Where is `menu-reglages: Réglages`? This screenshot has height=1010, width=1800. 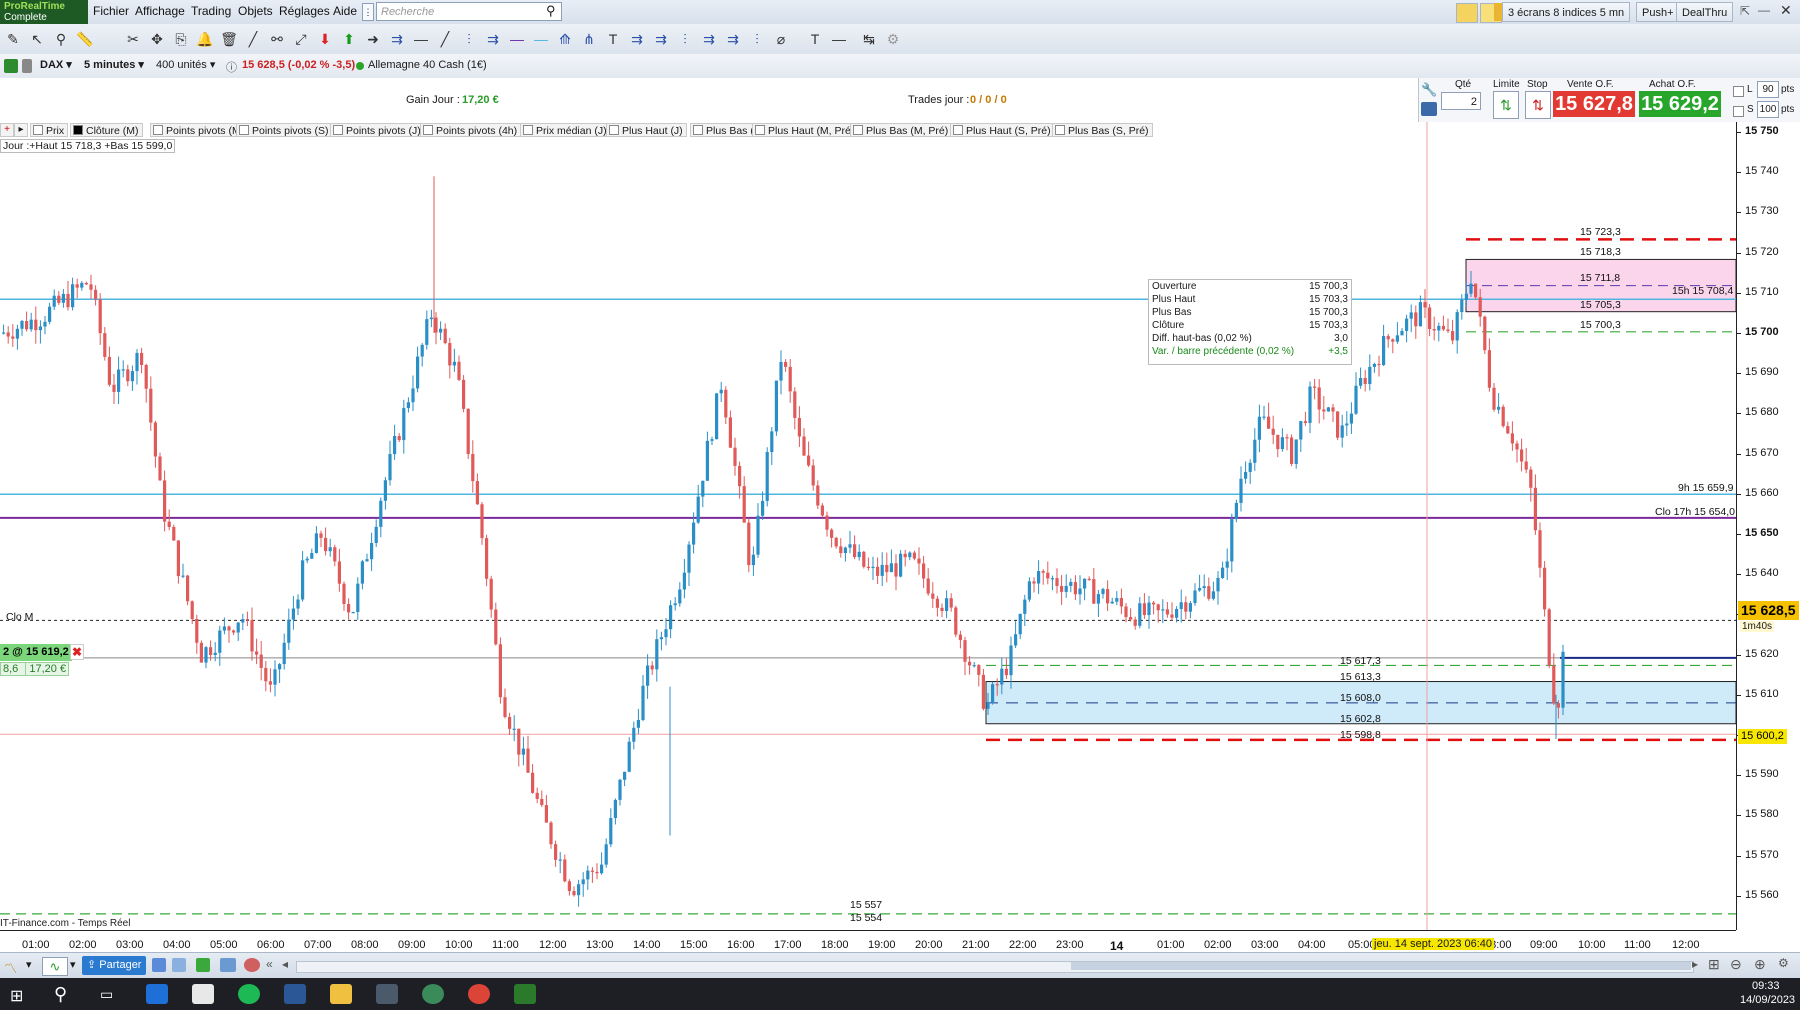 menu-reglages: Réglages is located at coordinates (304, 11).